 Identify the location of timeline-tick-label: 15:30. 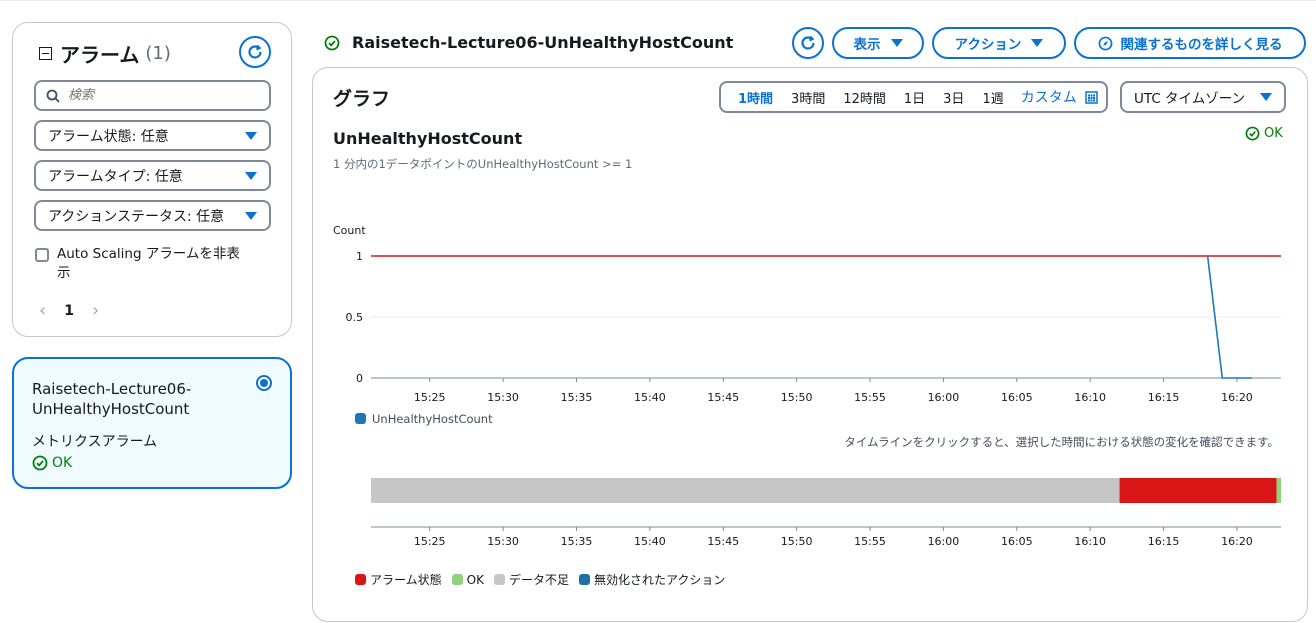
(503, 541).